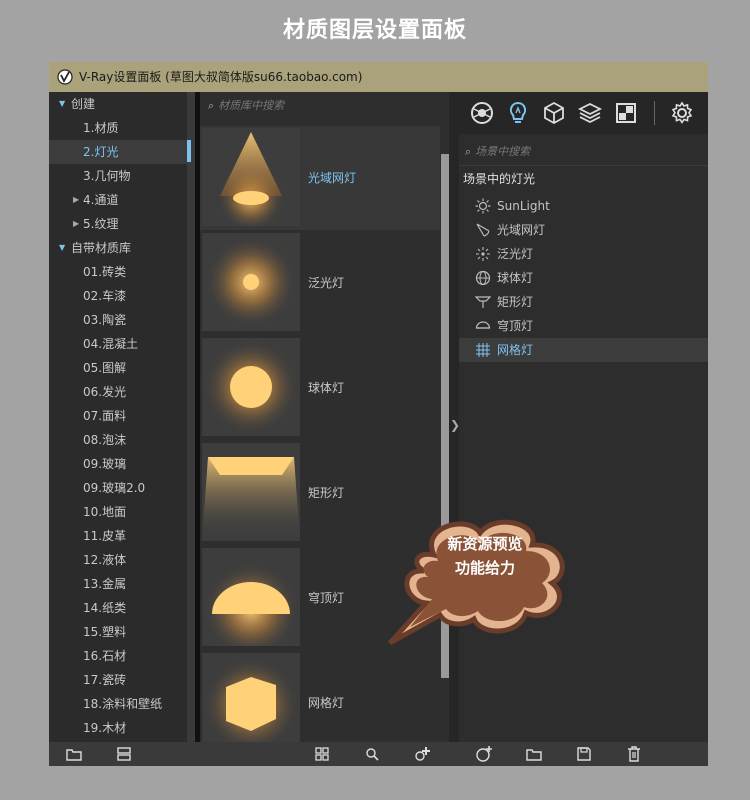 This screenshot has width=750, height=800. What do you see at coordinates (118, 392) in the screenshot?
I see `tree-item: 06.发光` at bounding box center [118, 392].